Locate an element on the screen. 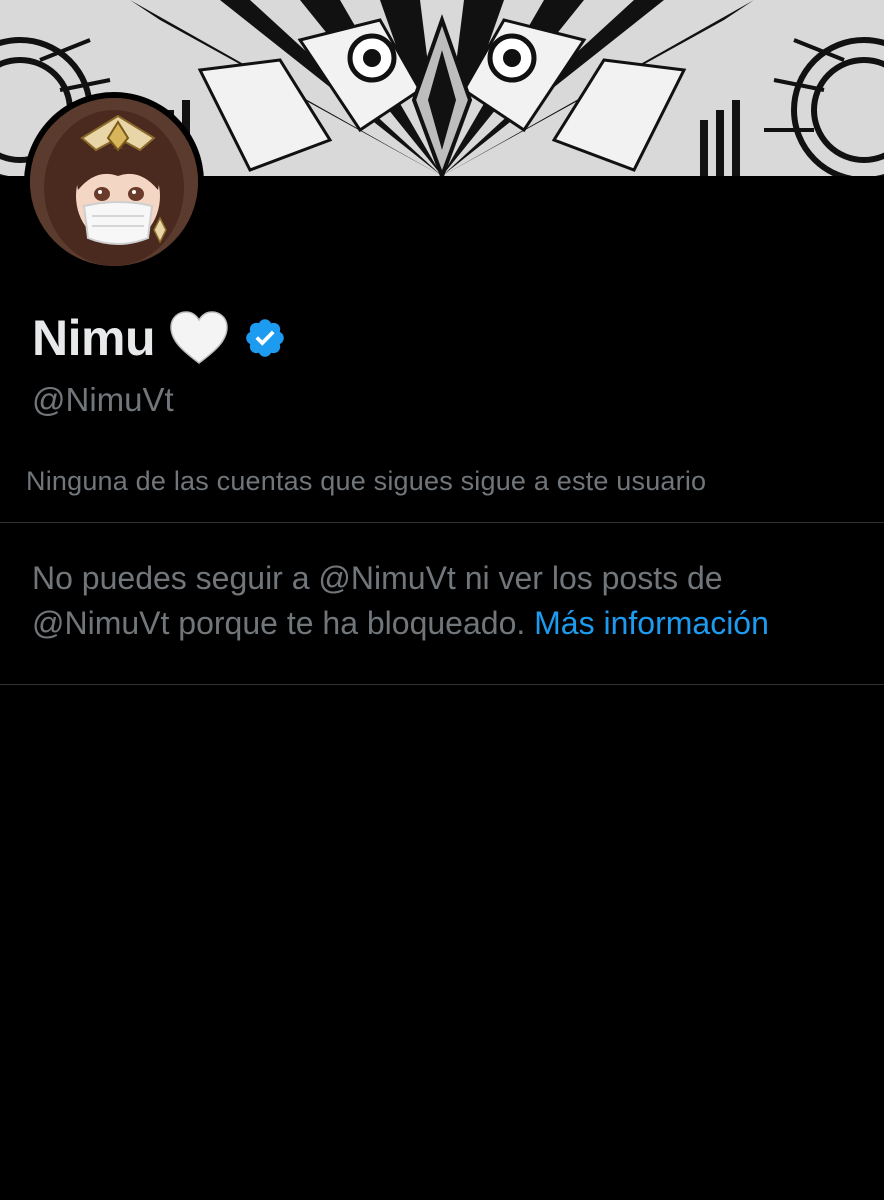 The width and height of the screenshot is (884, 1200). profile-name-row: Nimu is located at coordinates (159, 338).